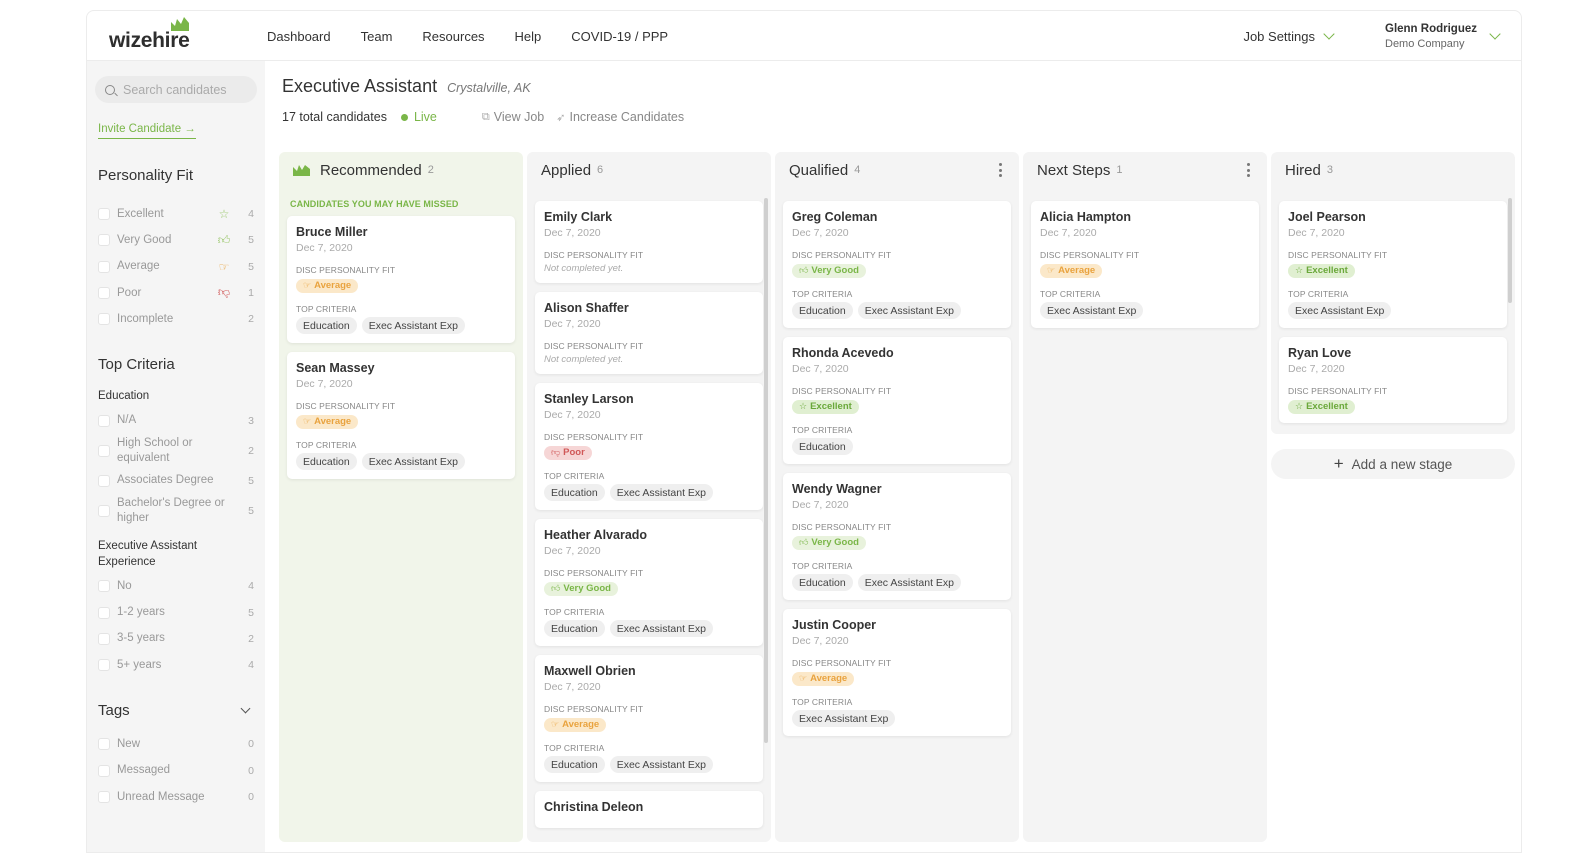  What do you see at coordinates (589, 399) in the screenshot?
I see `candidate-name: Stanley Larson` at bounding box center [589, 399].